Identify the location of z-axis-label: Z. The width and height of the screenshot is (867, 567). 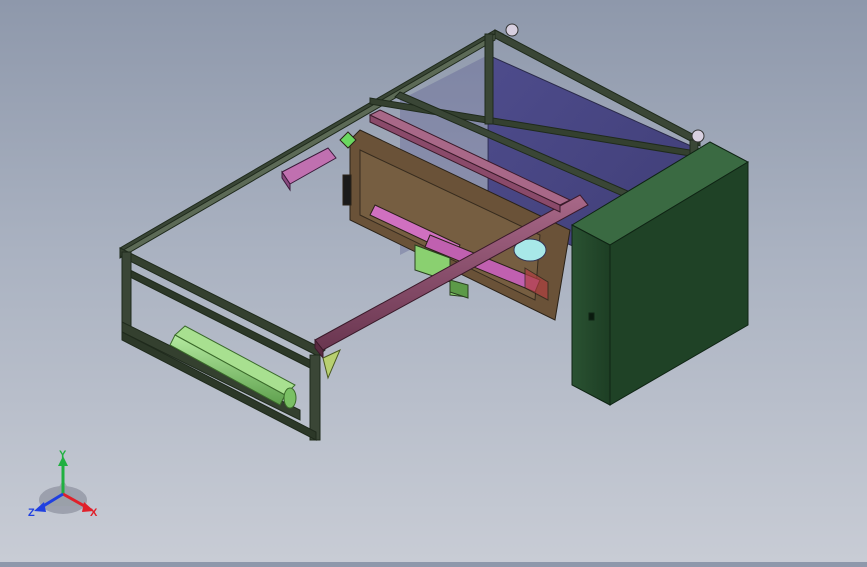
(31, 513).